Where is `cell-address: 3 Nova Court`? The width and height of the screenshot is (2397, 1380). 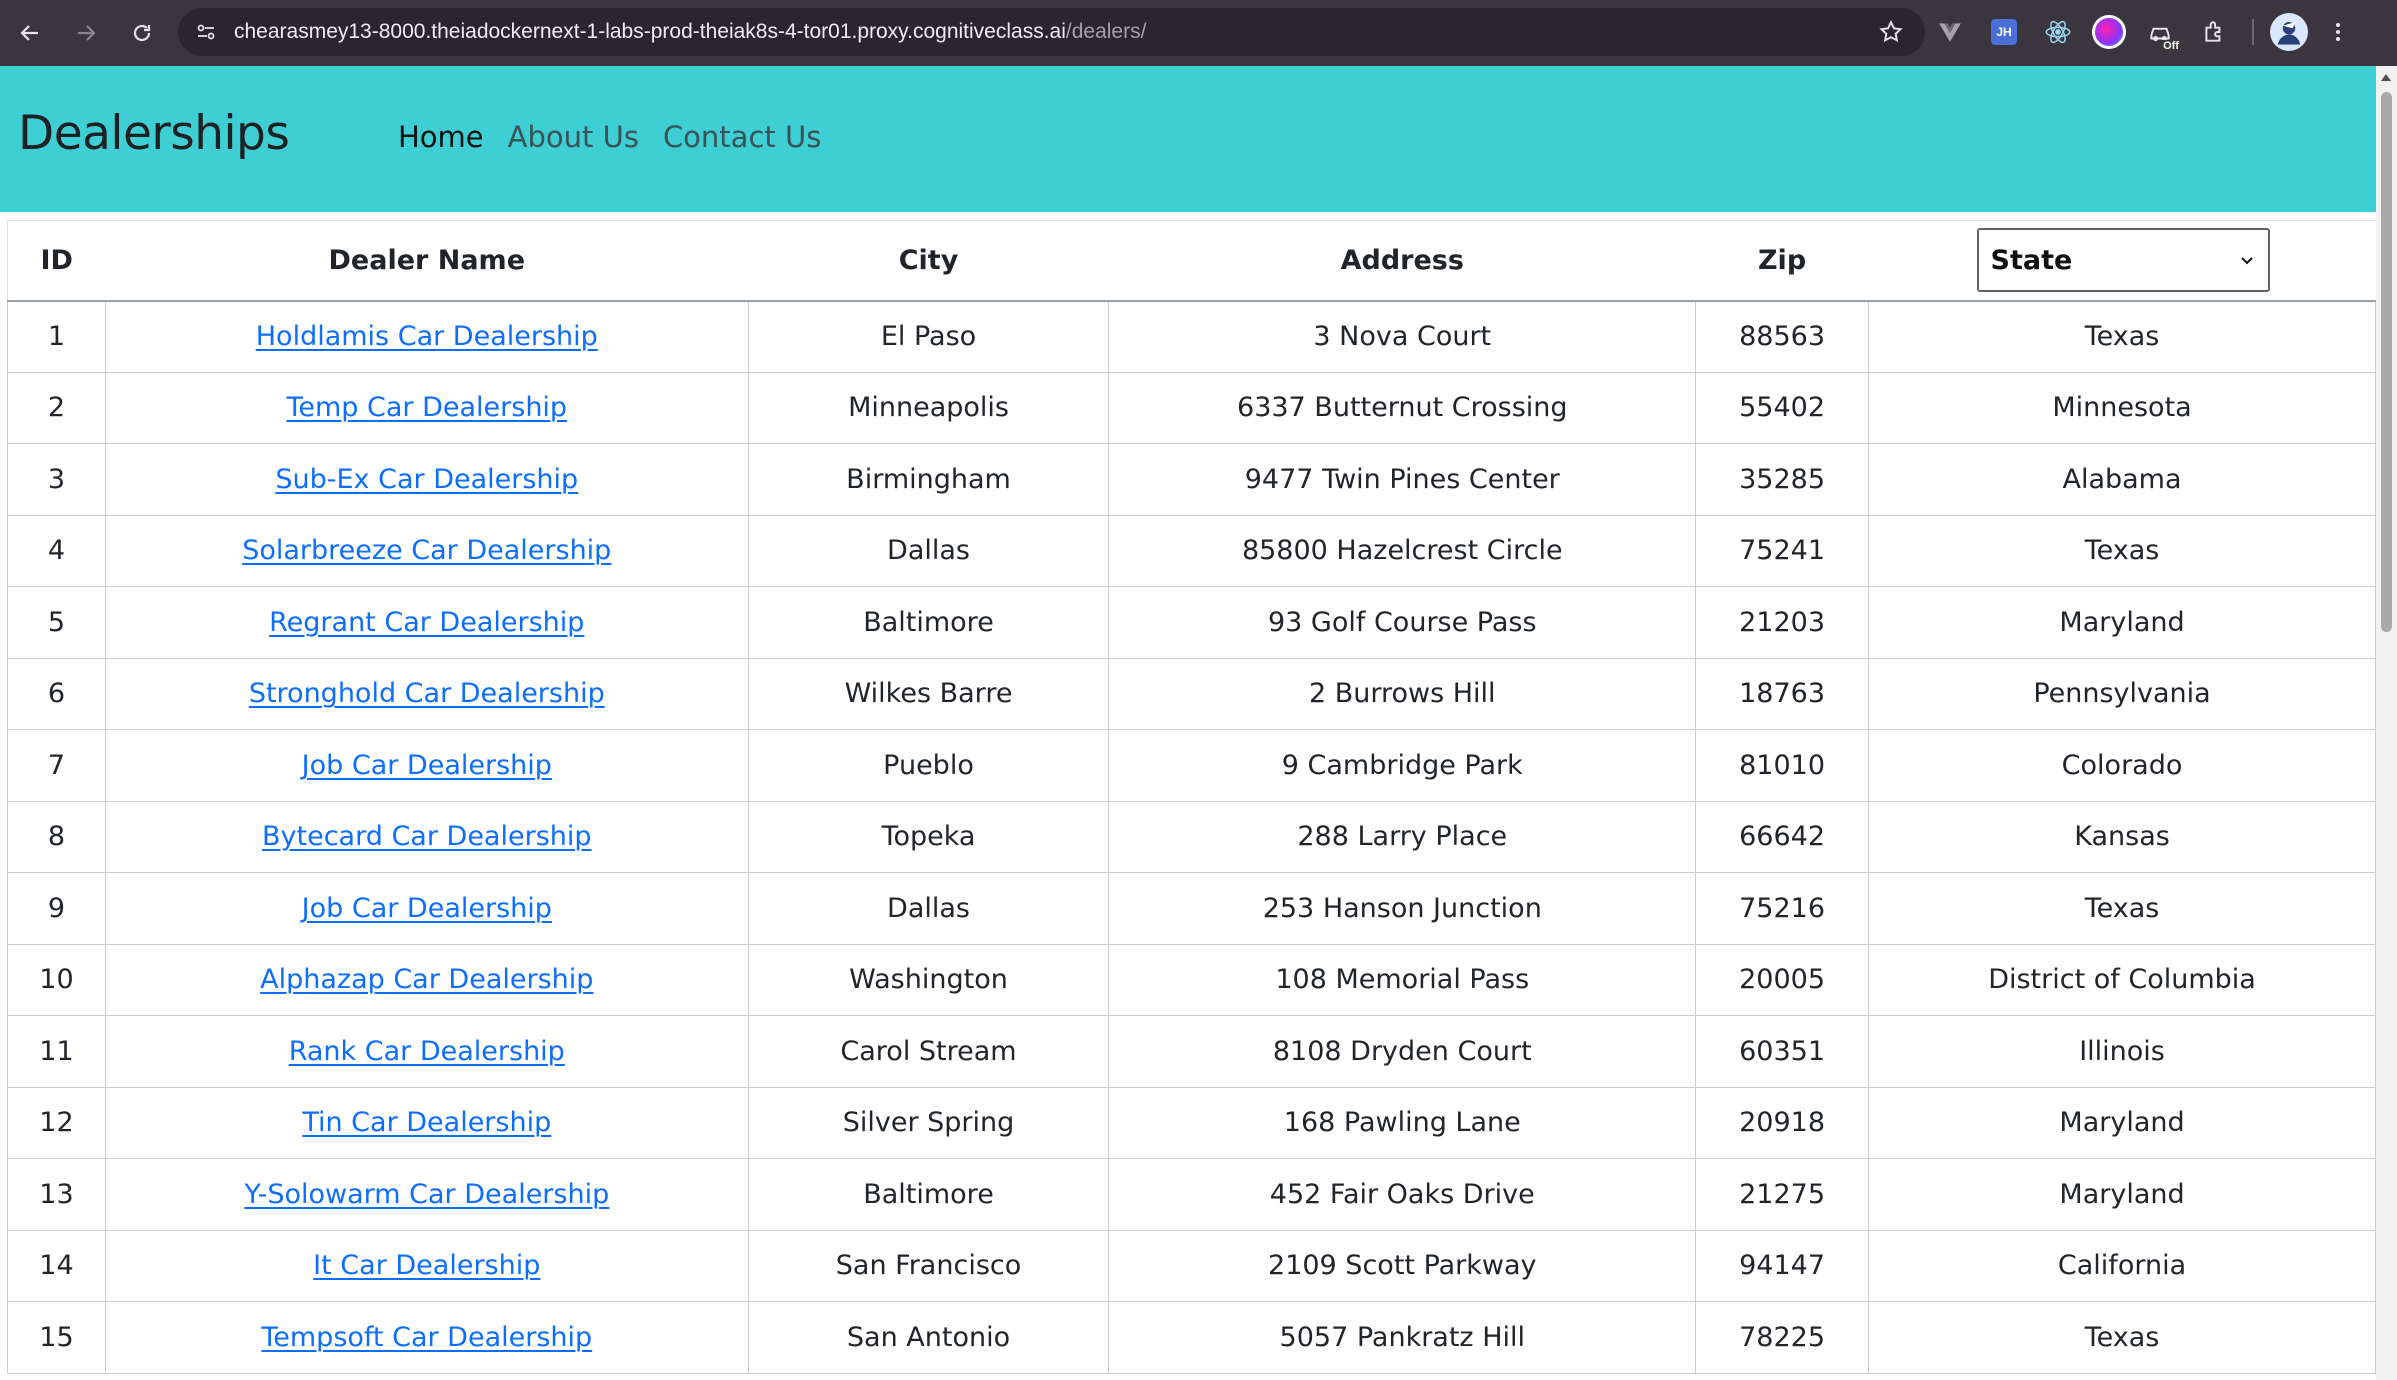 cell-address: 3 Nova Court is located at coordinates (1402, 336).